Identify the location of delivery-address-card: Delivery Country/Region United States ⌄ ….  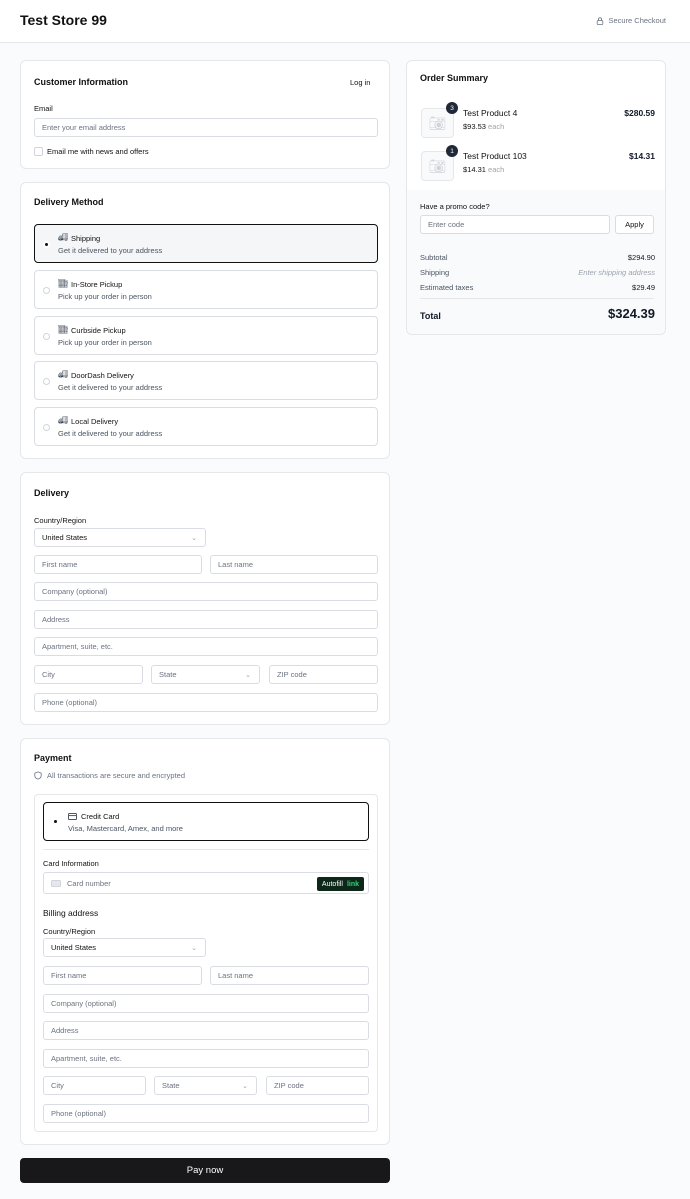
(205, 598).